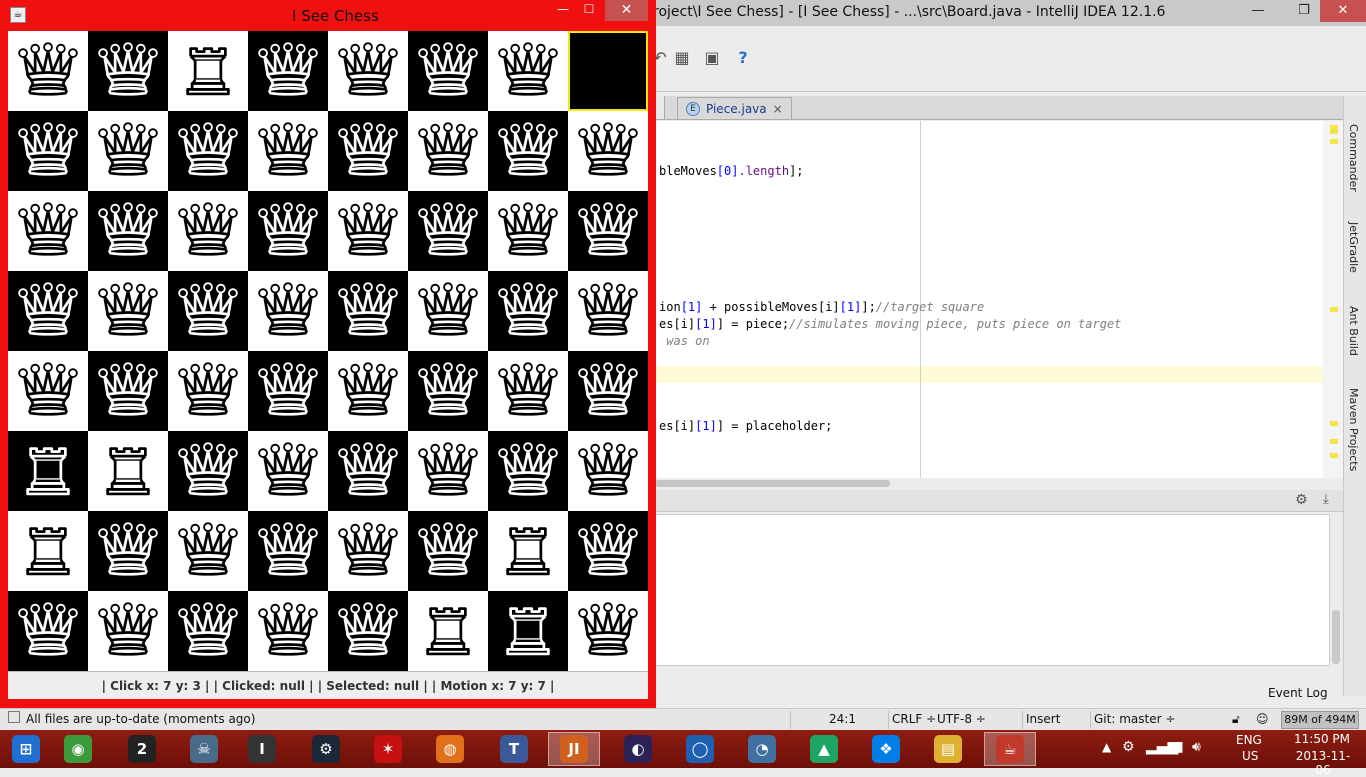  What do you see at coordinates (1196, 747) in the screenshot?
I see `volume-icon: 🔊︎` at bounding box center [1196, 747].